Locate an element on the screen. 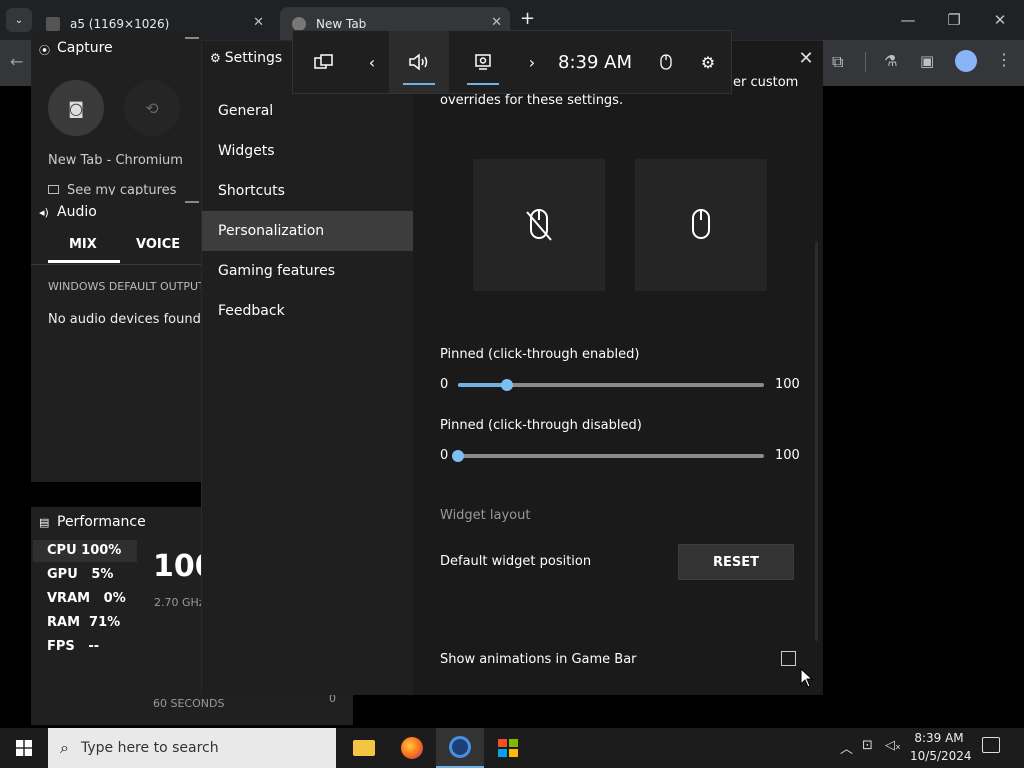 The height and width of the screenshot is (768, 1024). firefox-icon is located at coordinates (412, 748).